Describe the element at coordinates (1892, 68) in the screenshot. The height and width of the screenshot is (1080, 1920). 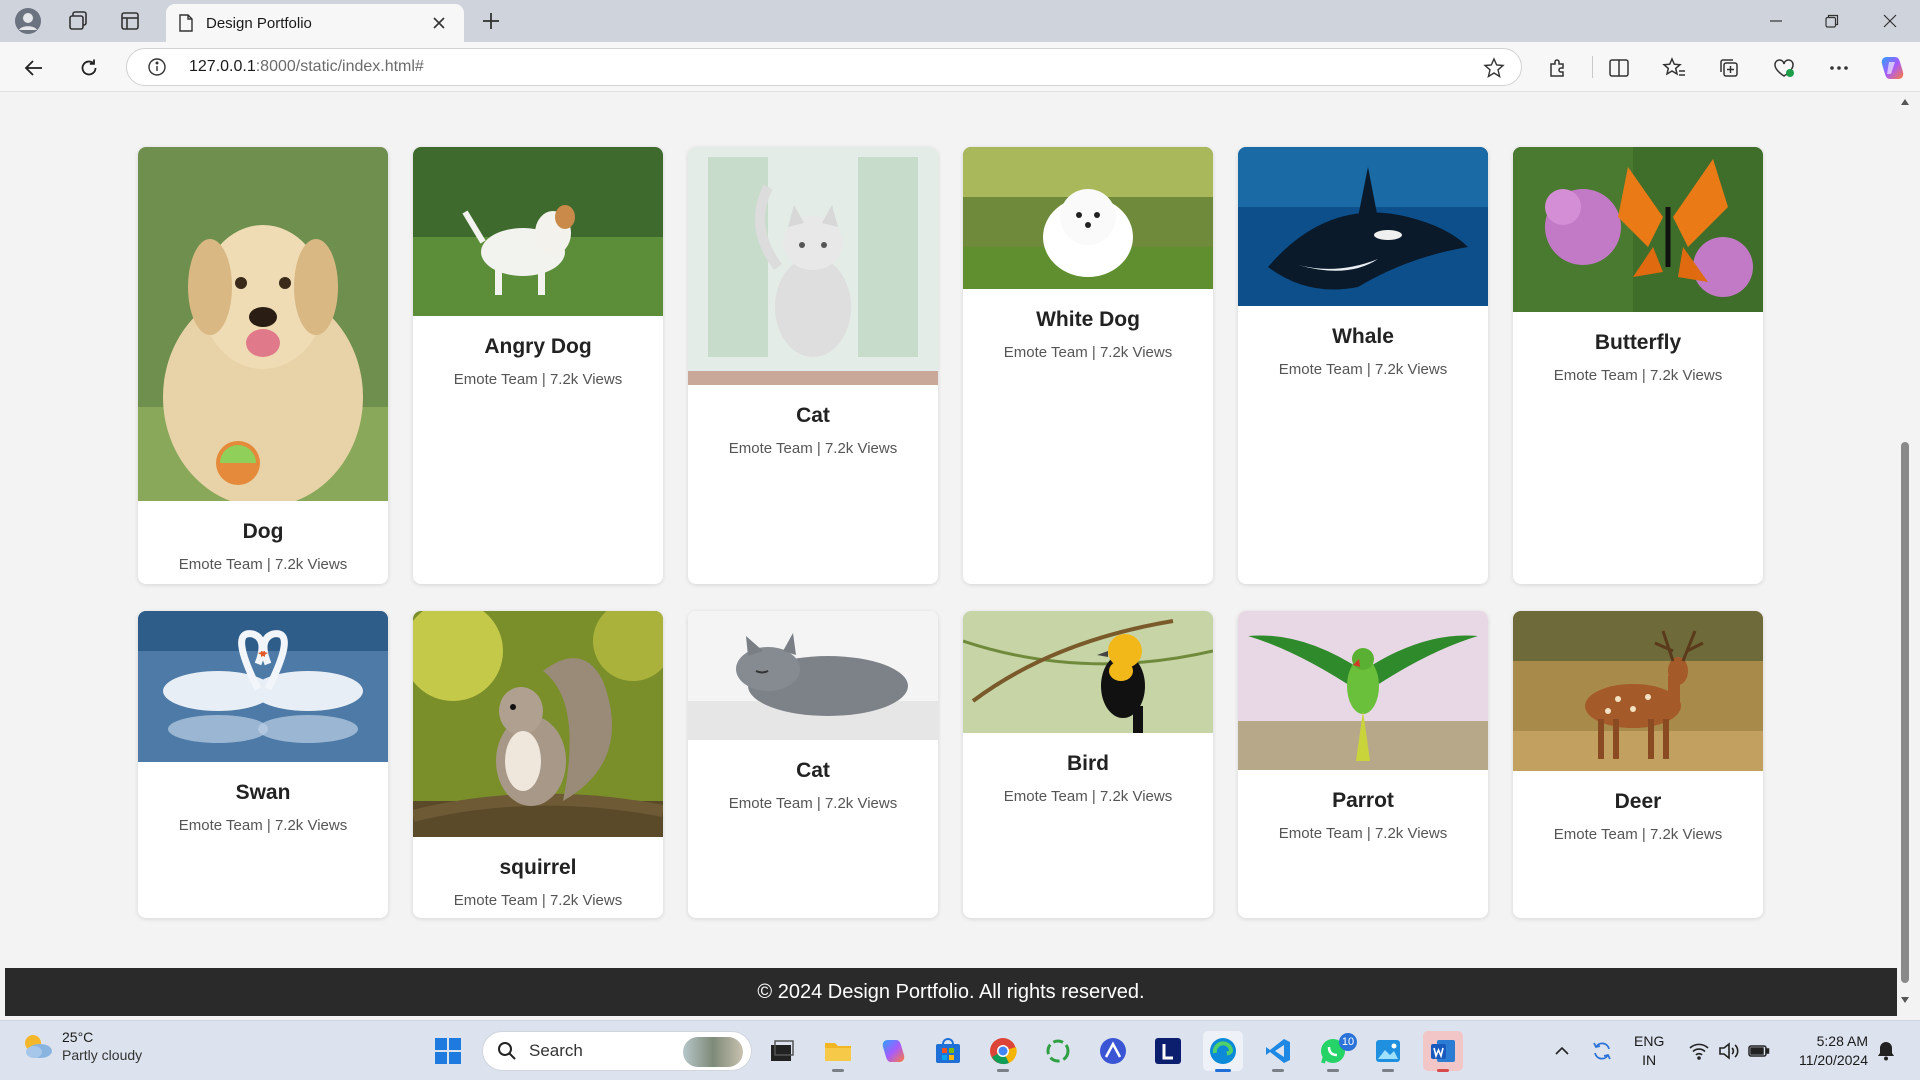
I see `copilot-icon` at that location.